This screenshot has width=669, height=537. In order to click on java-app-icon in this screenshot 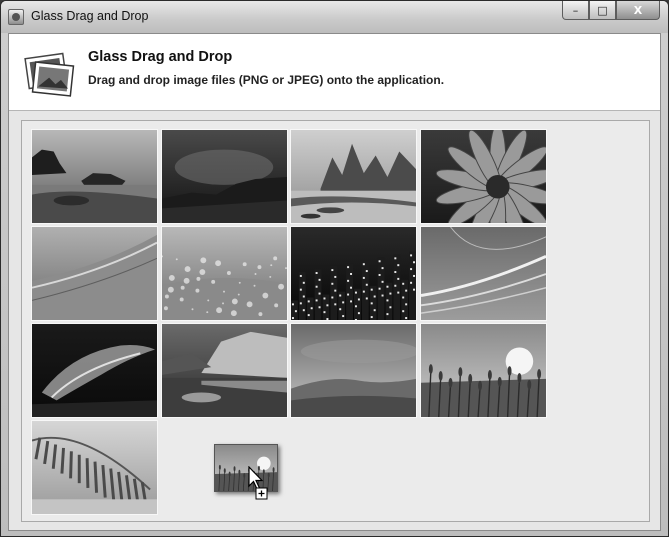, I will do `click(16, 17)`.